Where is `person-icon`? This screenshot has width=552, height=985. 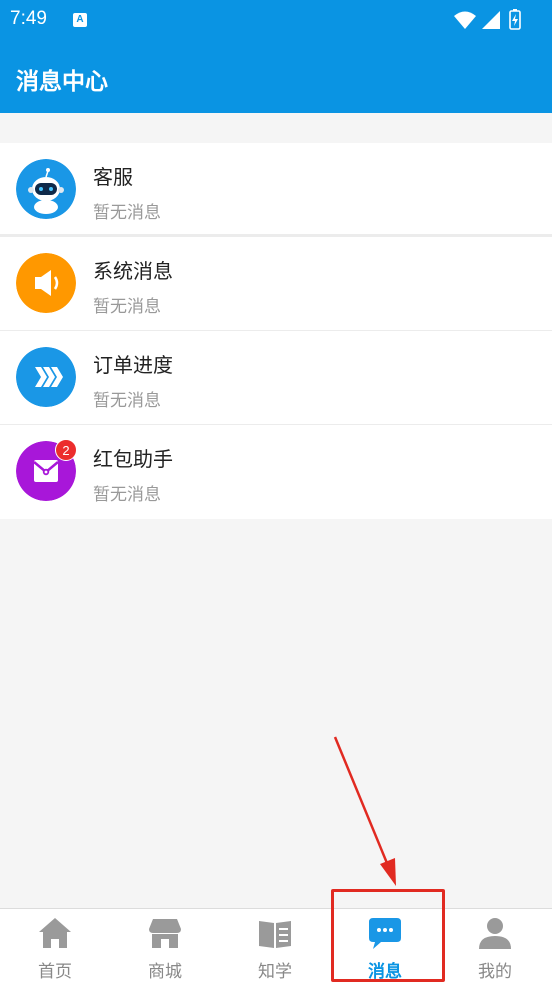 person-icon is located at coordinates (495, 933).